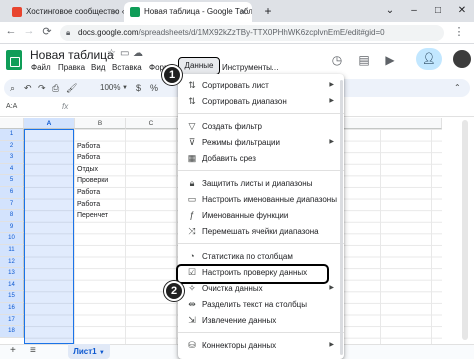 The image size is (474, 359). I want to click on print-icon: ⎙, so click(55, 88).